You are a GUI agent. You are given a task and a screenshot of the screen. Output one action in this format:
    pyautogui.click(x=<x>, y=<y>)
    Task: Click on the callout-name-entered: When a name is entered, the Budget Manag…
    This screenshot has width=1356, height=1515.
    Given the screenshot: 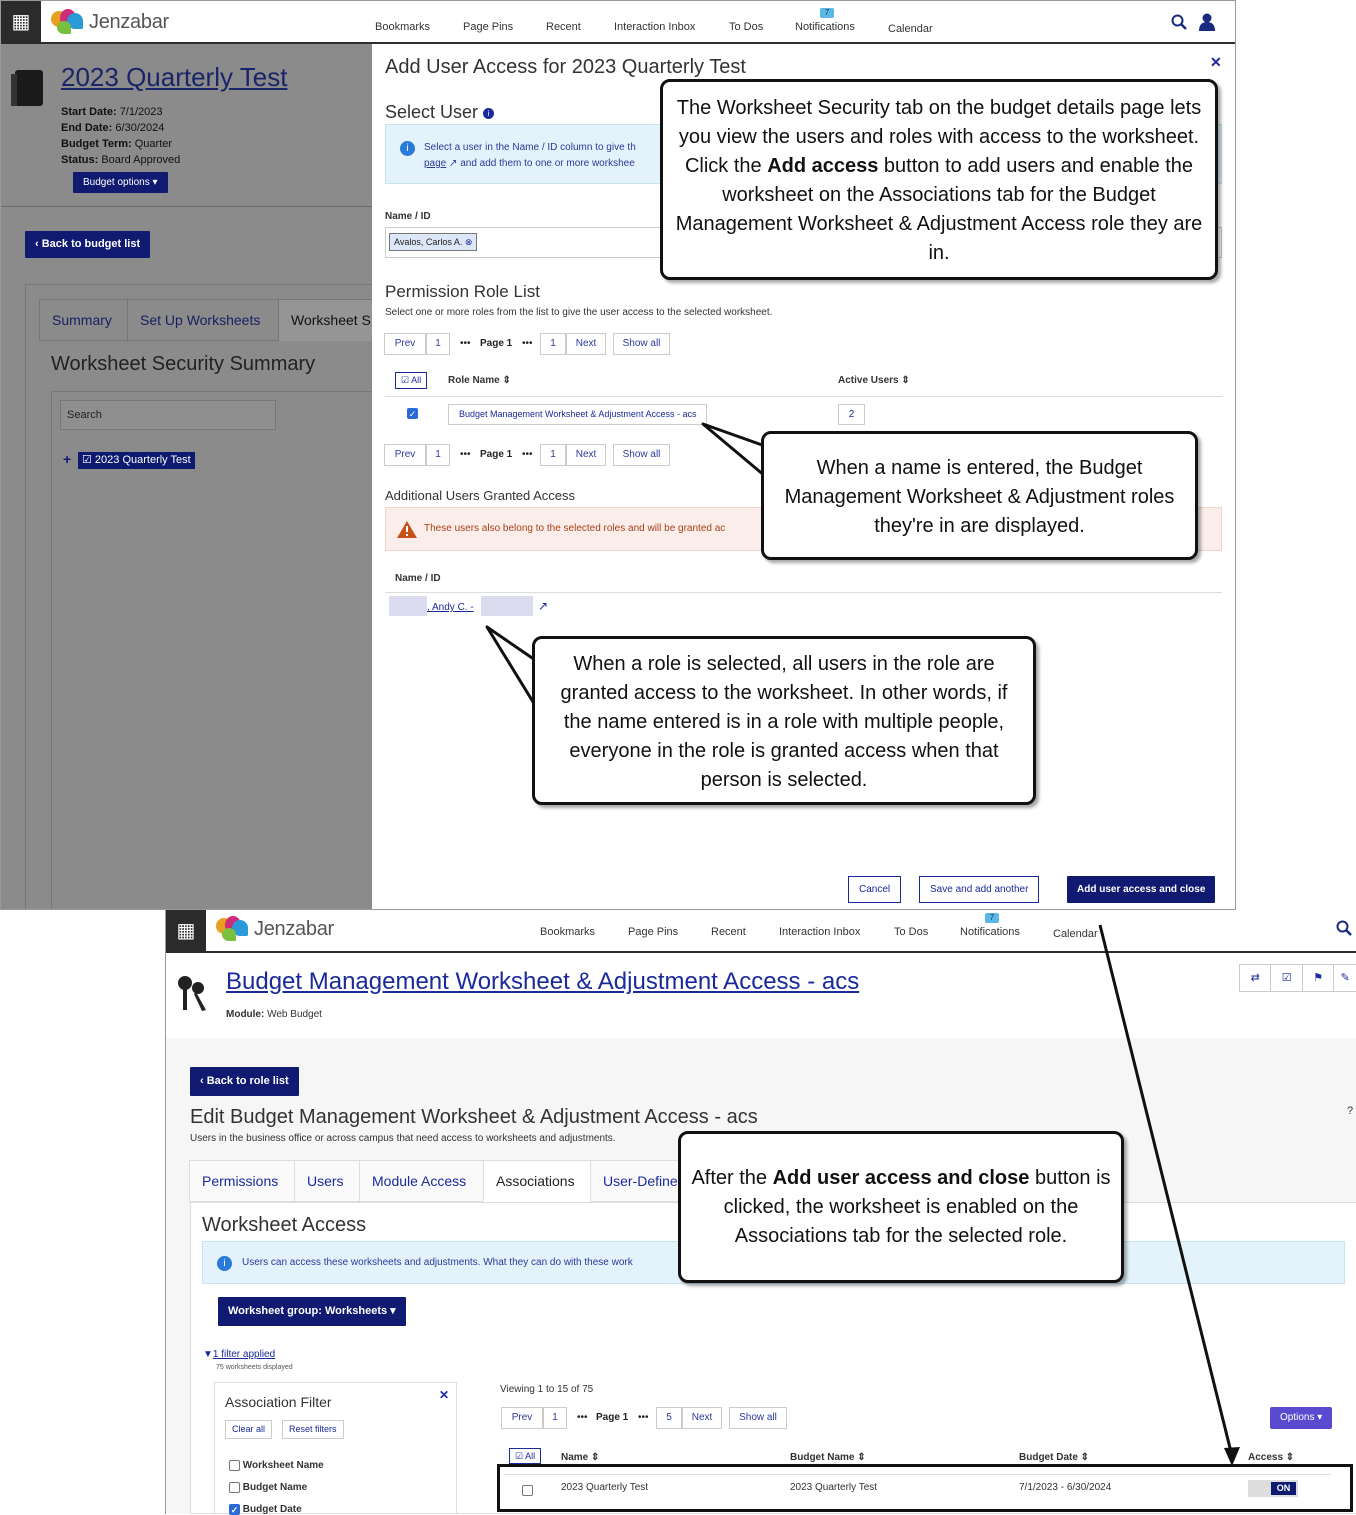 What is the action you would take?
    pyautogui.click(x=979, y=495)
    